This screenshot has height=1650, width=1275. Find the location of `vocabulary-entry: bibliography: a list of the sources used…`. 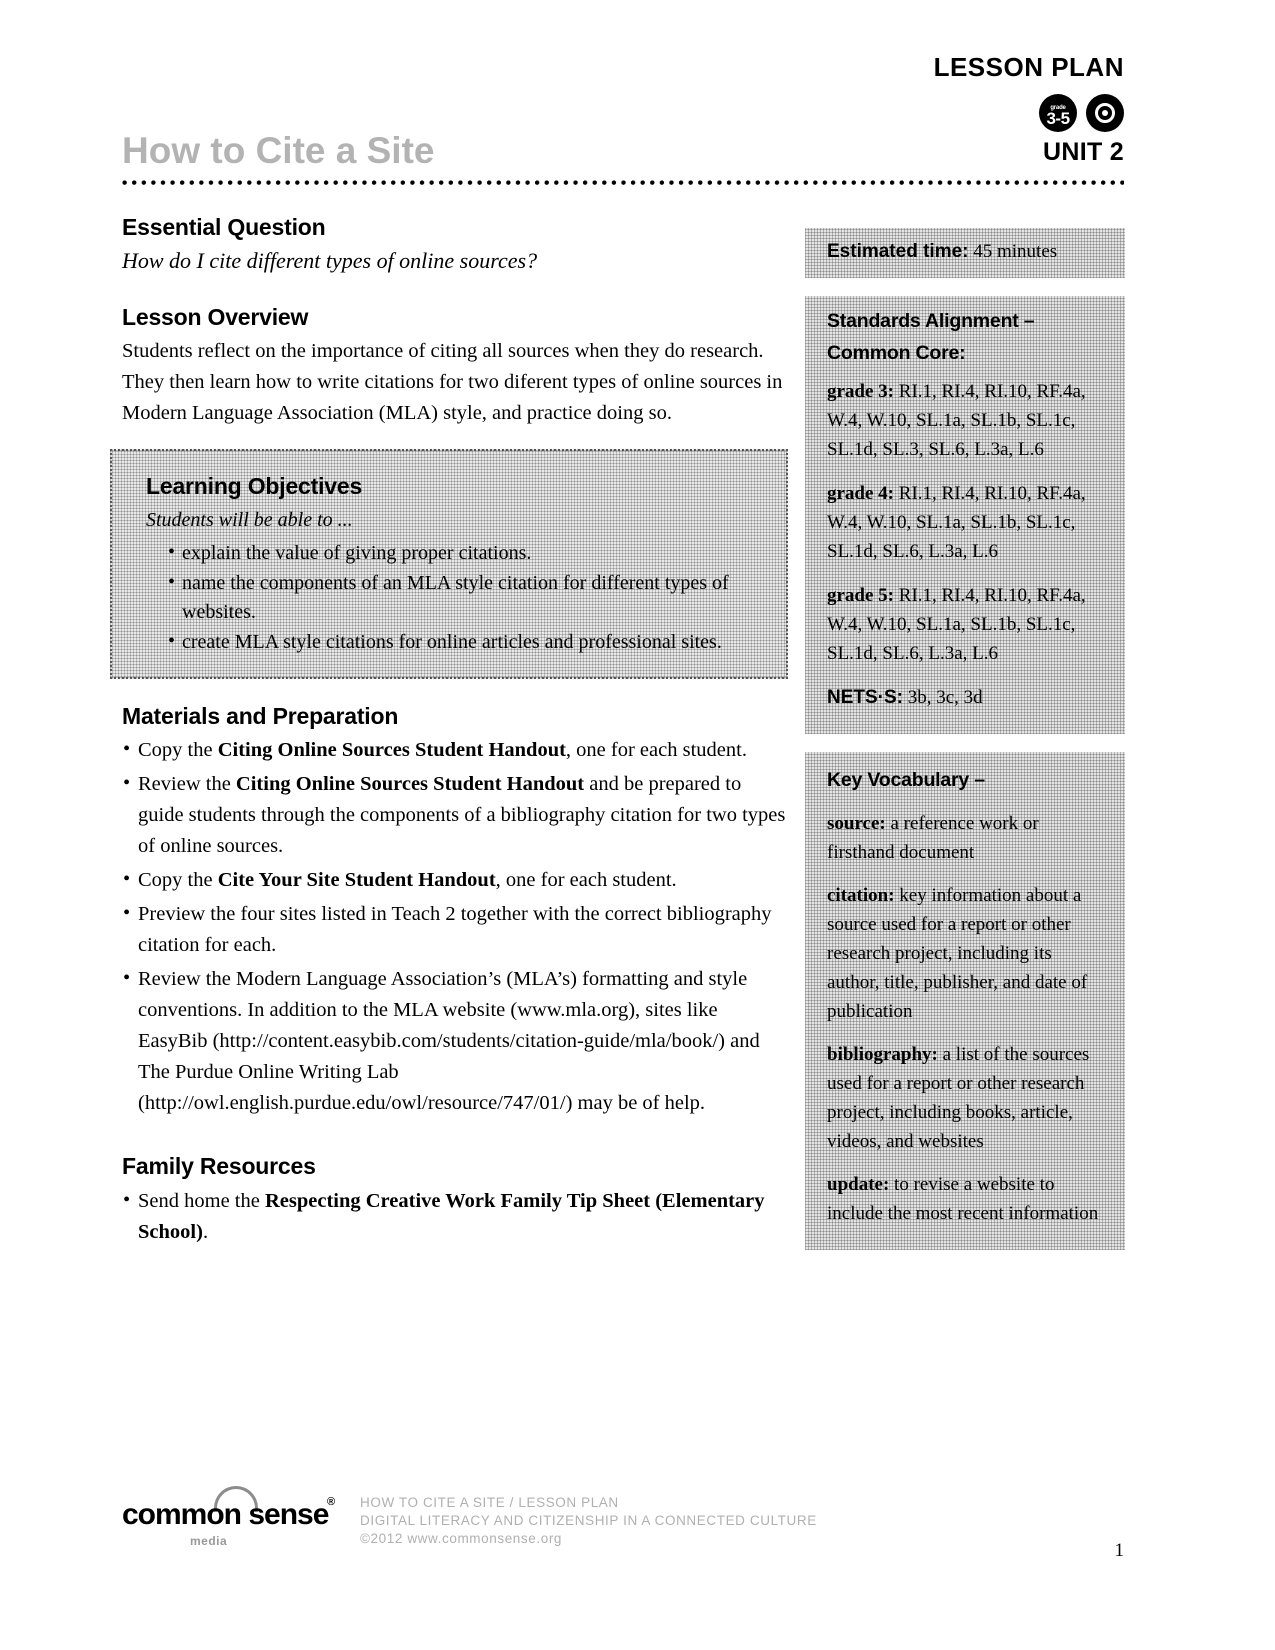

vocabulary-entry: bibliography: a list of the sources used… is located at coordinates (967, 1098).